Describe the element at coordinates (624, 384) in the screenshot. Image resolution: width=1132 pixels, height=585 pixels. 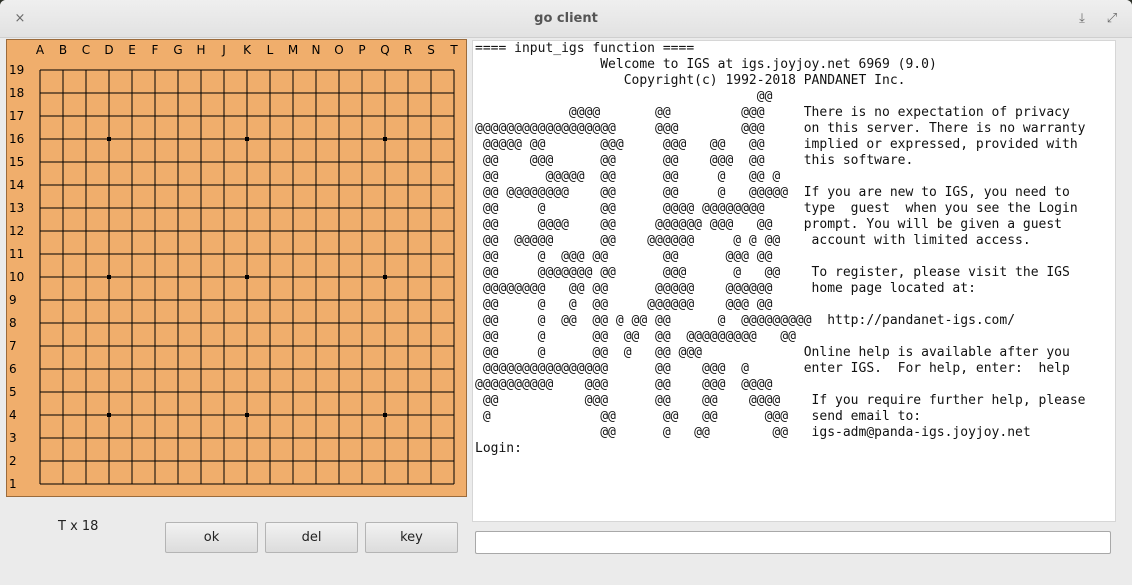
I see `console-line: @@@@@@@@@@ @@@ @@ @@@ @@@@` at that location.